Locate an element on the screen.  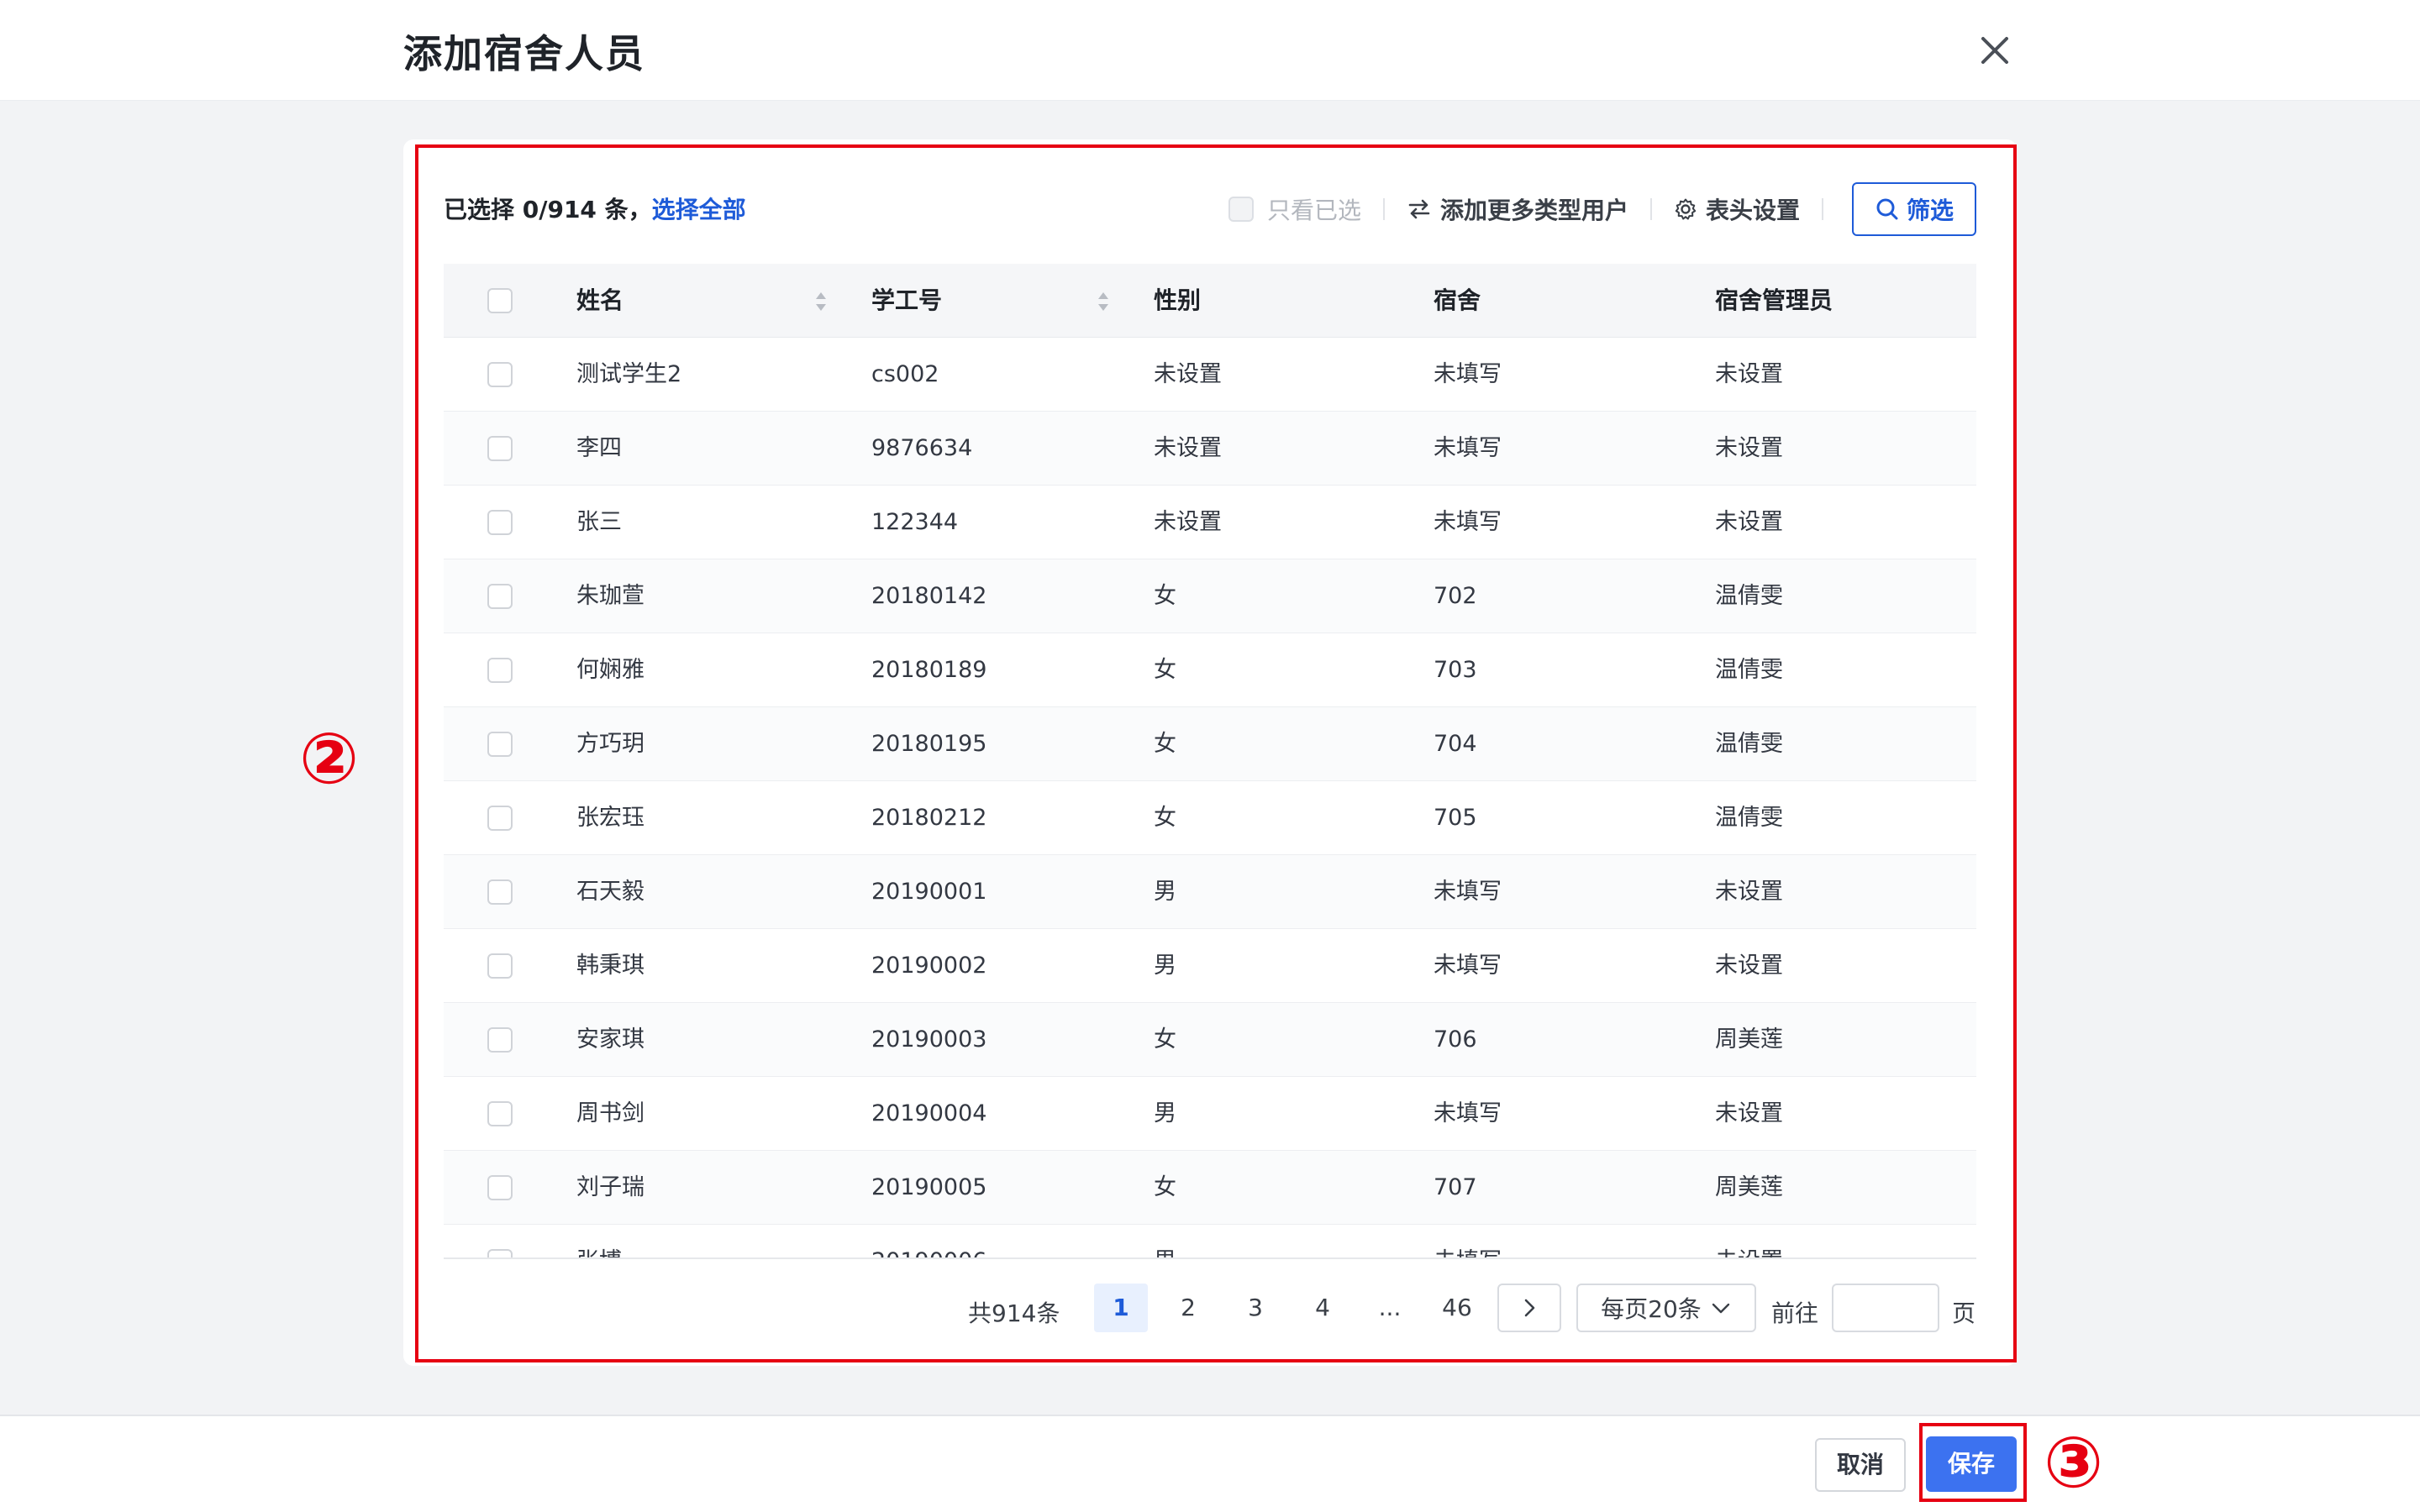
cell-name: 张博 is located at coordinates (599, 1241).